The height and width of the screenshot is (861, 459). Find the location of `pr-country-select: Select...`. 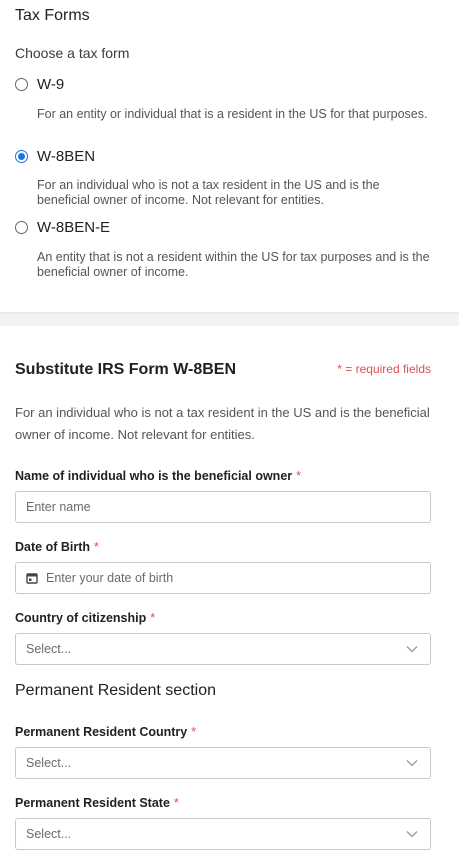

pr-country-select: Select... is located at coordinates (223, 763).